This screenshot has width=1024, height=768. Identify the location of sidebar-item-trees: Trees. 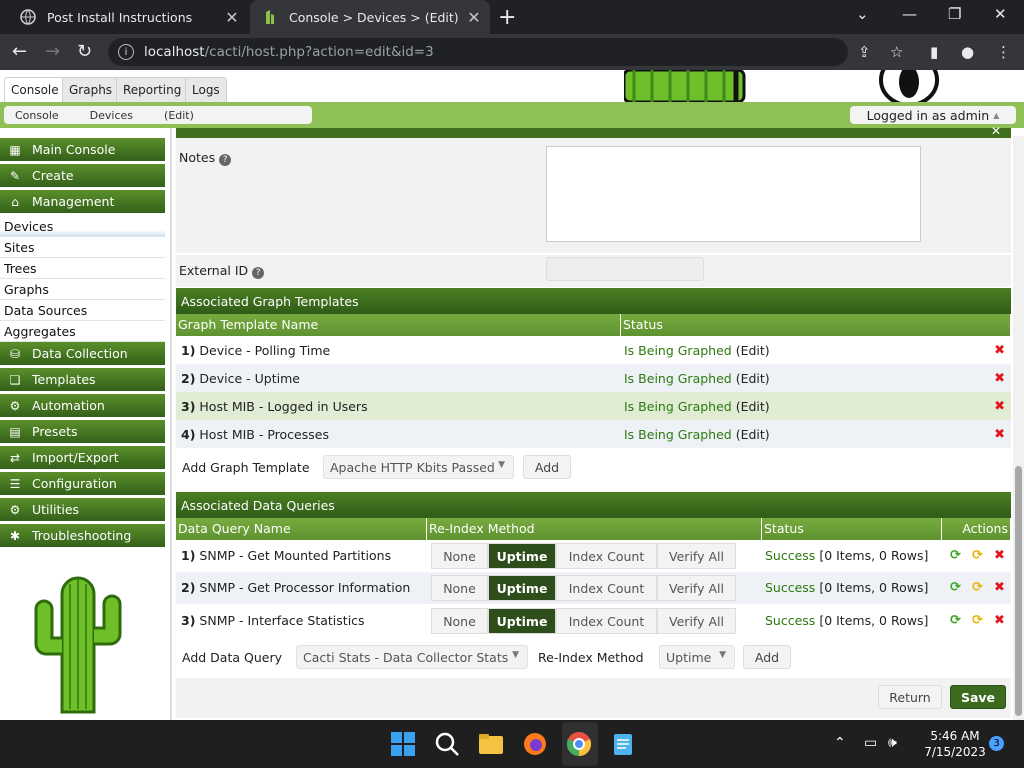
(82, 268).